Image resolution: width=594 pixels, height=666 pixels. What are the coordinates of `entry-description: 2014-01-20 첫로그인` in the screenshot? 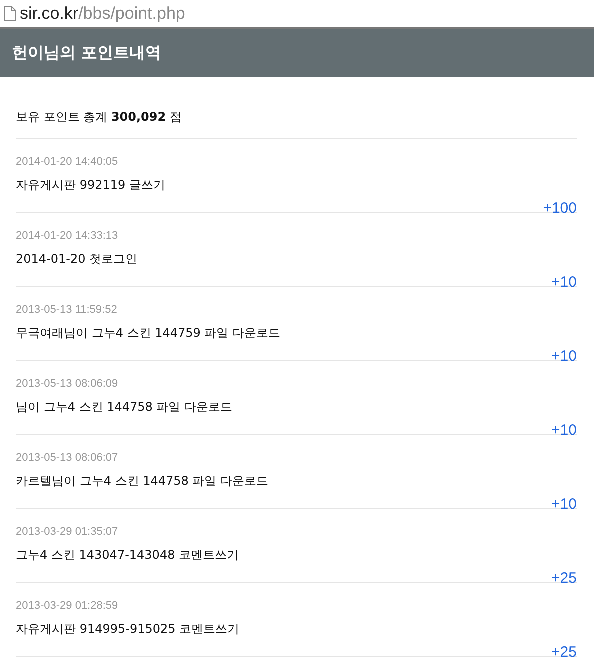 It's located at (77, 259).